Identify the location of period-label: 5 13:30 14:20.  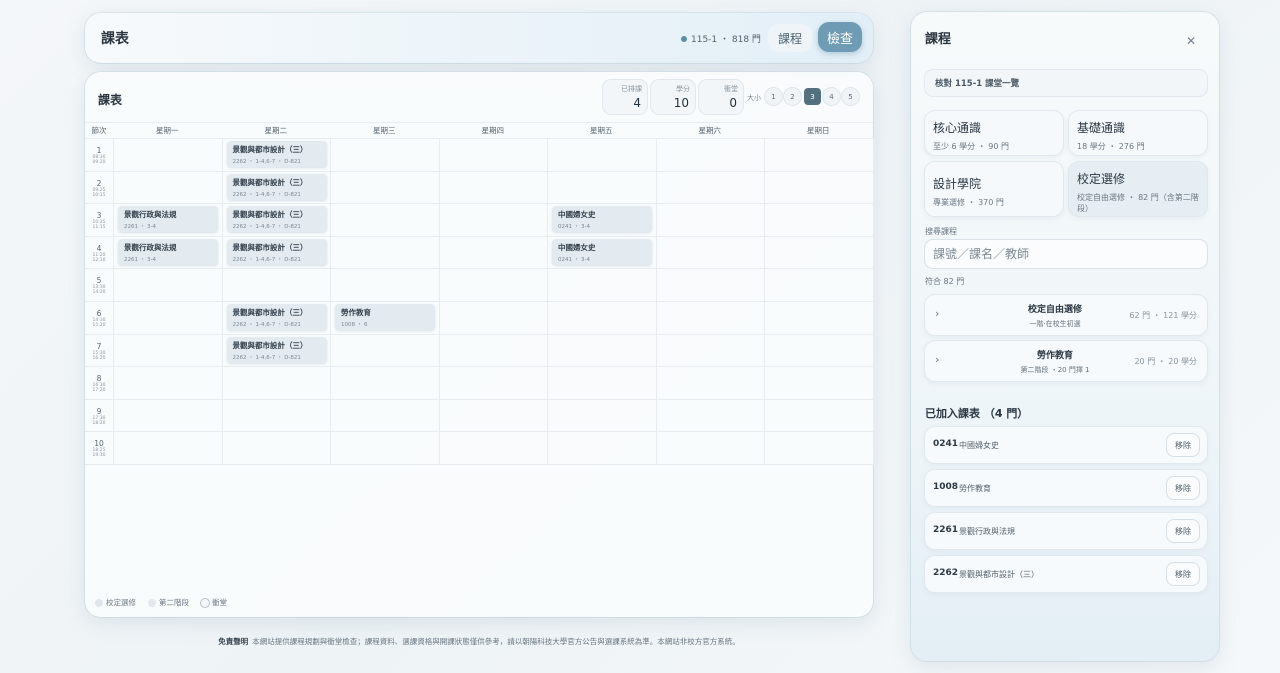
(99, 285).